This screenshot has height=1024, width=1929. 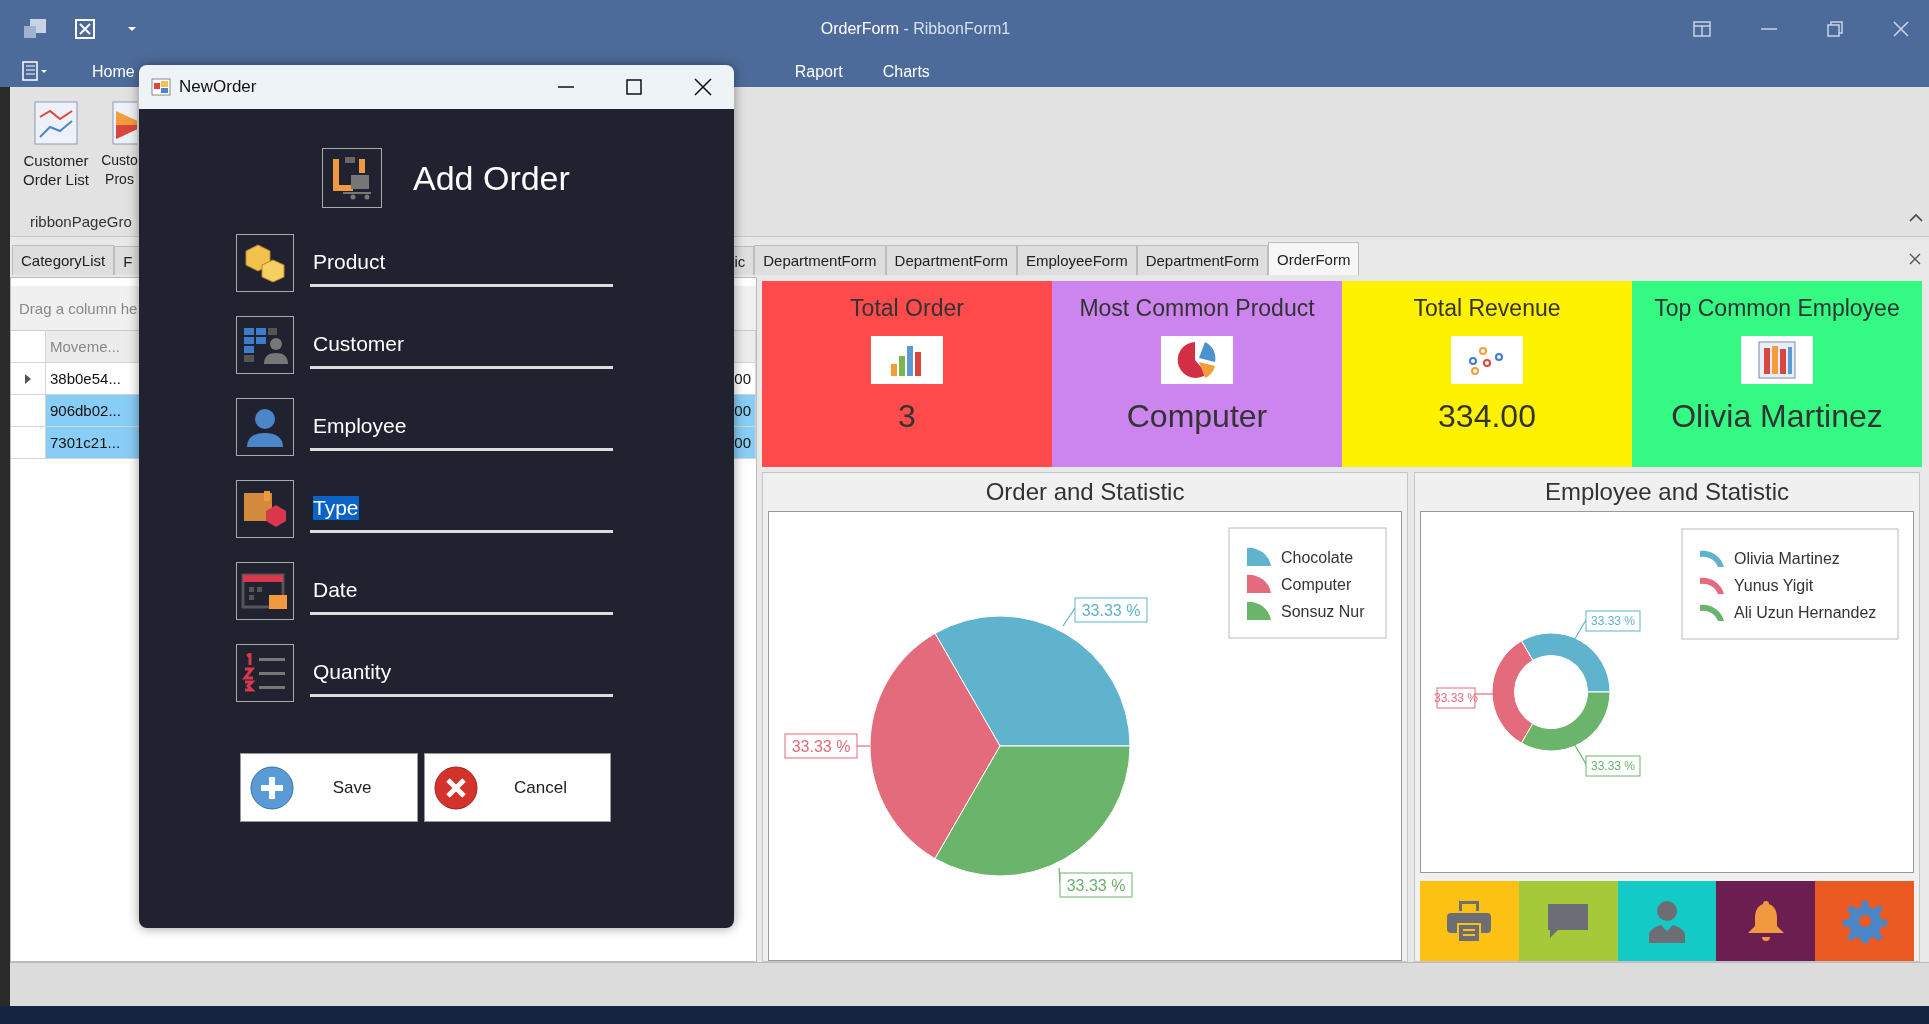 I want to click on card-value: Olivia Martinez, so click(x=1777, y=416).